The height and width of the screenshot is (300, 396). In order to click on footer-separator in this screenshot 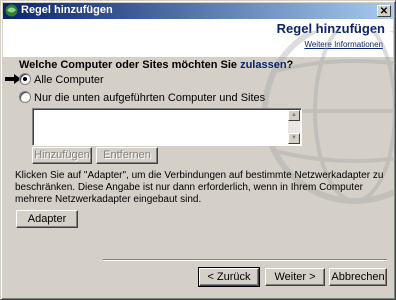, I will do `click(245, 260)`.